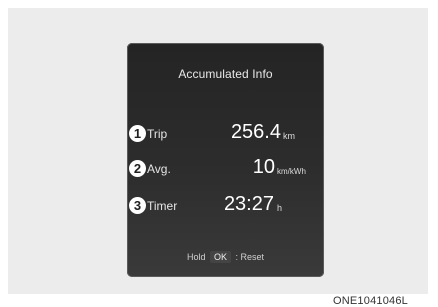 The height and width of the screenshot is (307, 438). Describe the element at coordinates (280, 208) in the screenshot. I see `timer-unit: h` at that location.